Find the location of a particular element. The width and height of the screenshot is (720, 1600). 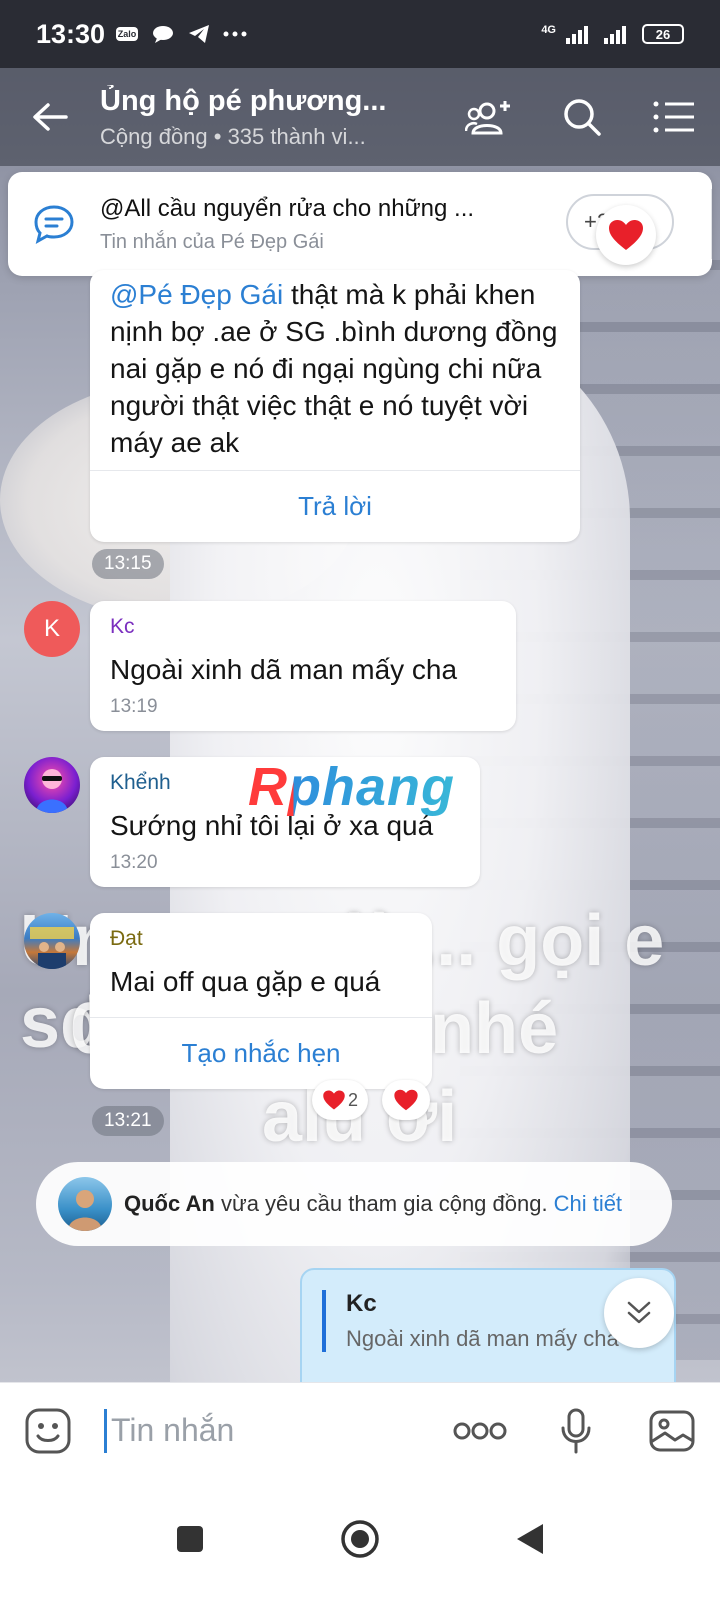

zalo-badge-label: Zalo is located at coordinates (127, 34).